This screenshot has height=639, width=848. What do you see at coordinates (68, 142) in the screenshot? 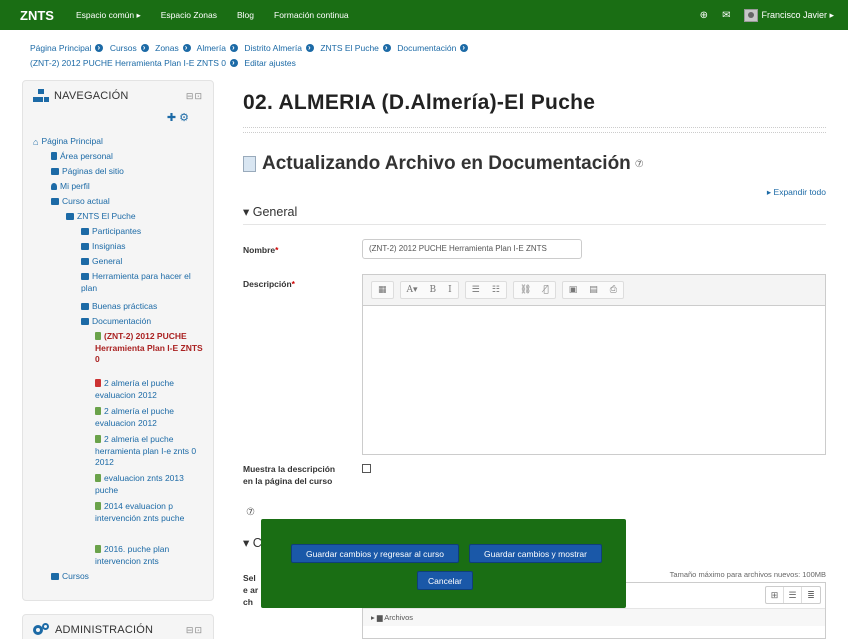
I see `nav-item: ⌂ Página Principal` at bounding box center [68, 142].